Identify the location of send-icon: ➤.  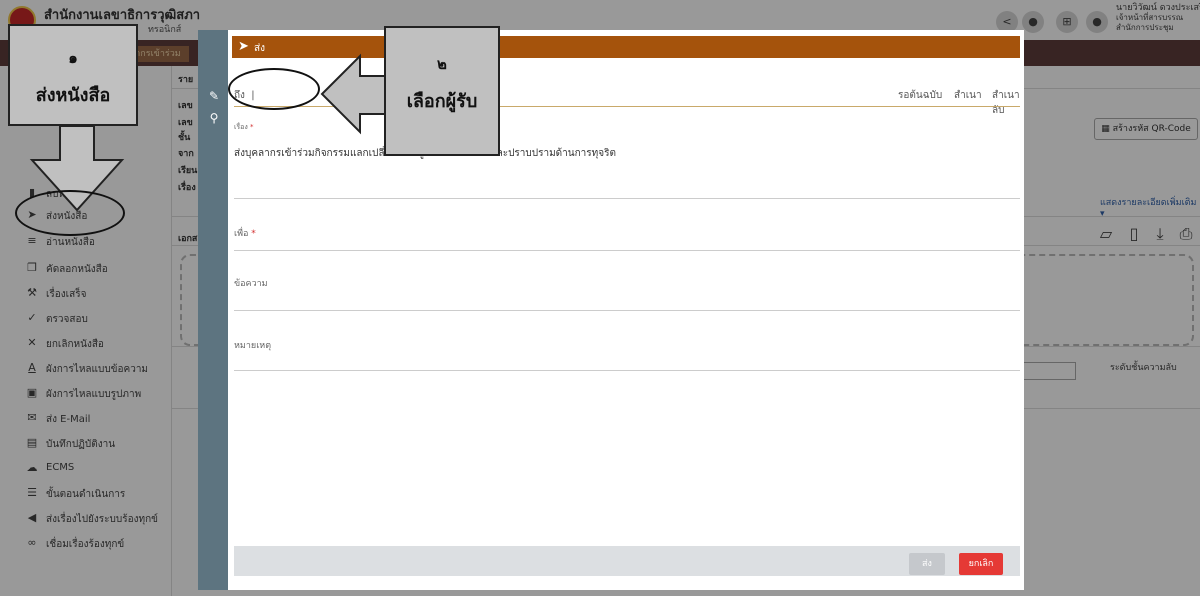
(243, 46).